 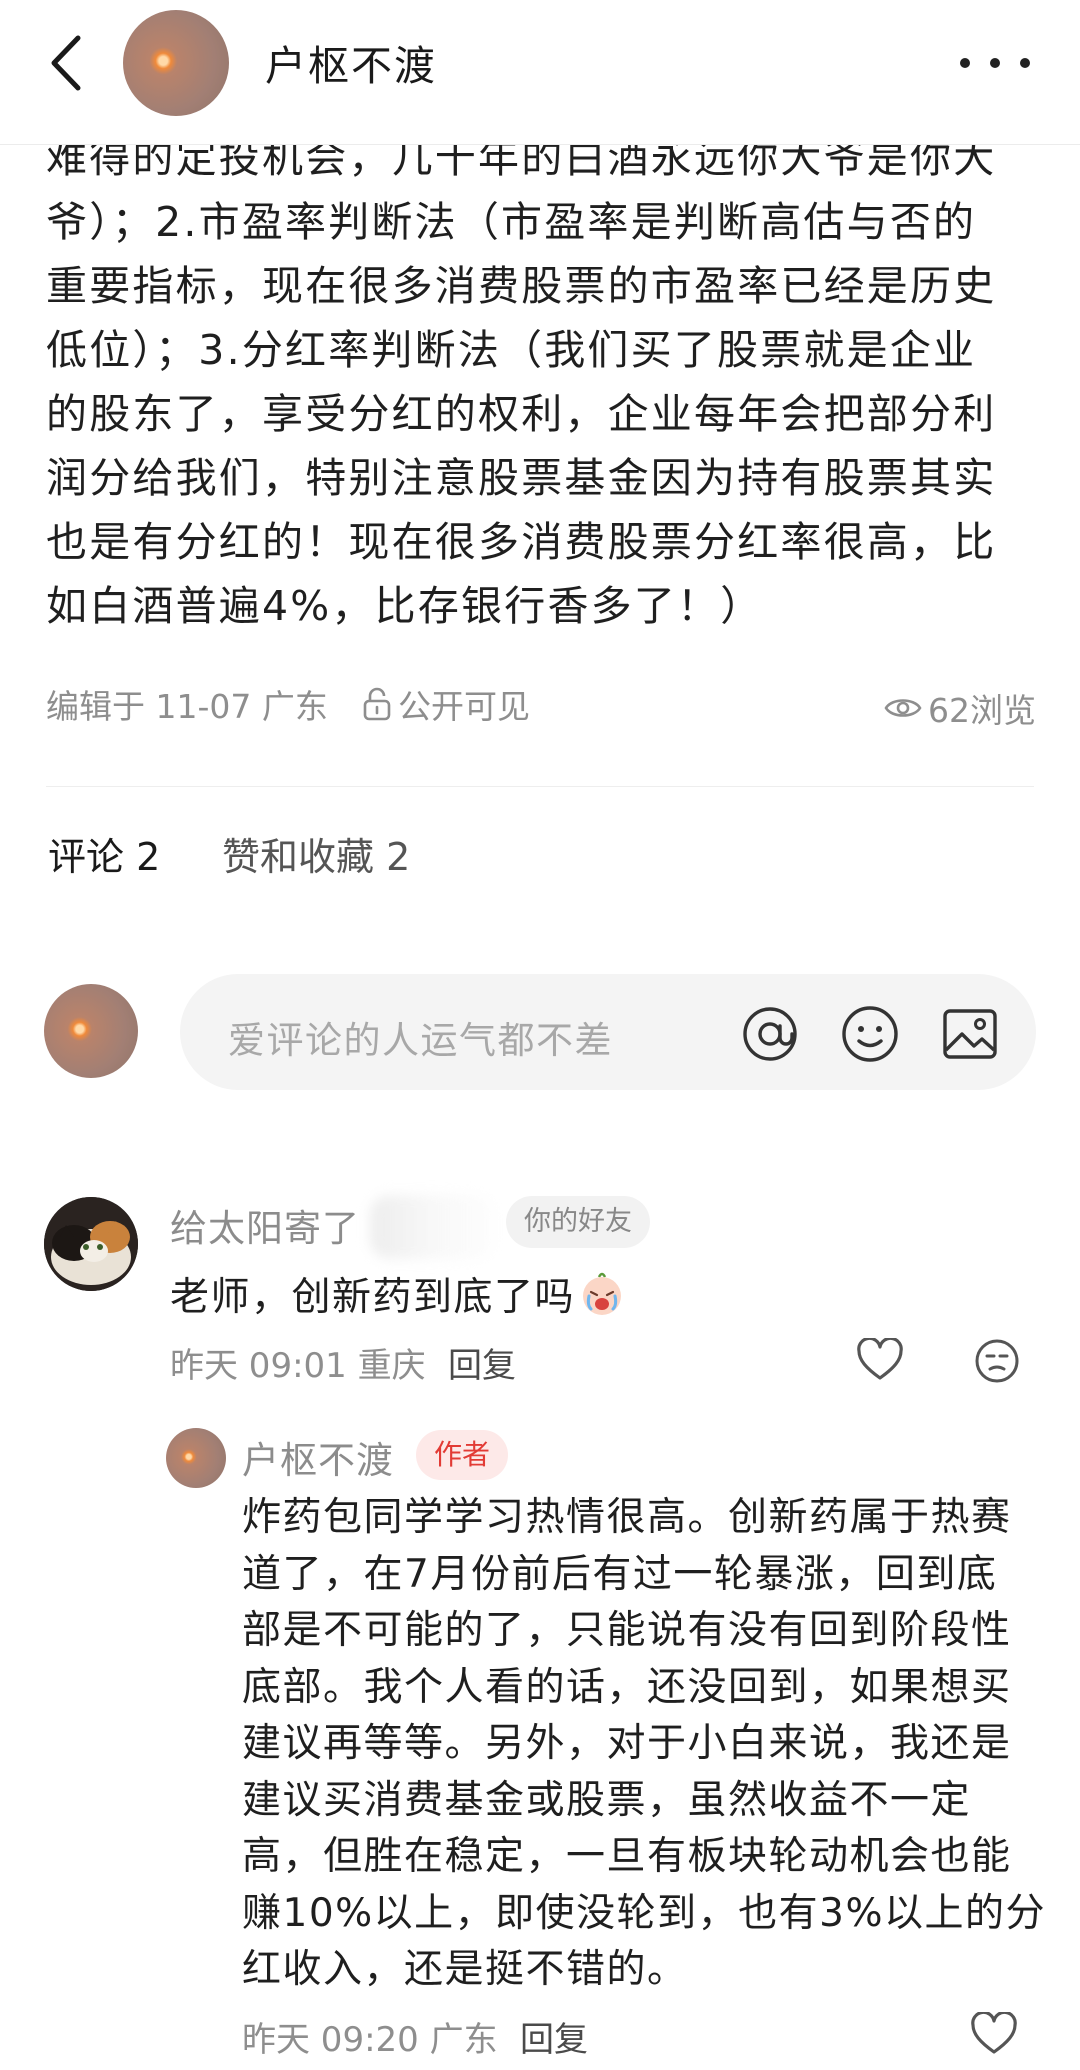 I want to click on unimpressed-face-icon, so click(x=997, y=1361).